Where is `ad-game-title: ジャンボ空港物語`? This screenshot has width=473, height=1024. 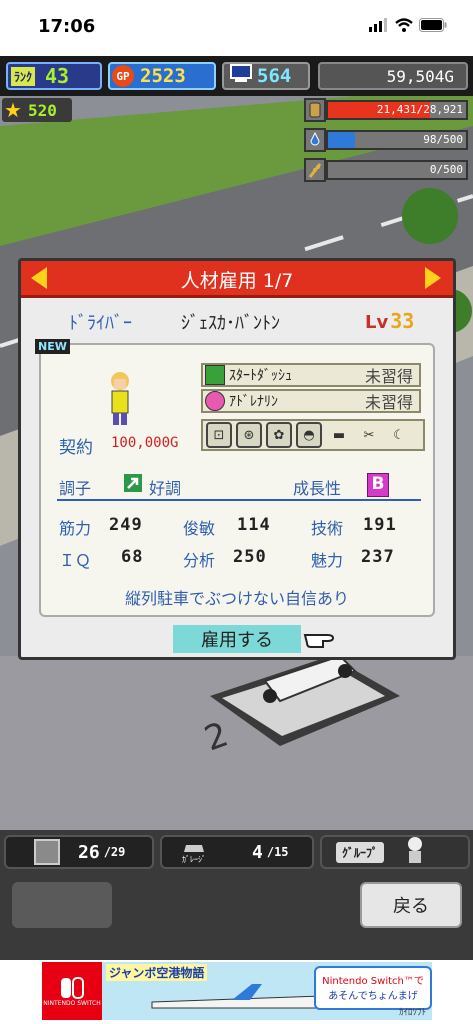 ad-game-title: ジャンボ空港物語 is located at coordinates (157, 972).